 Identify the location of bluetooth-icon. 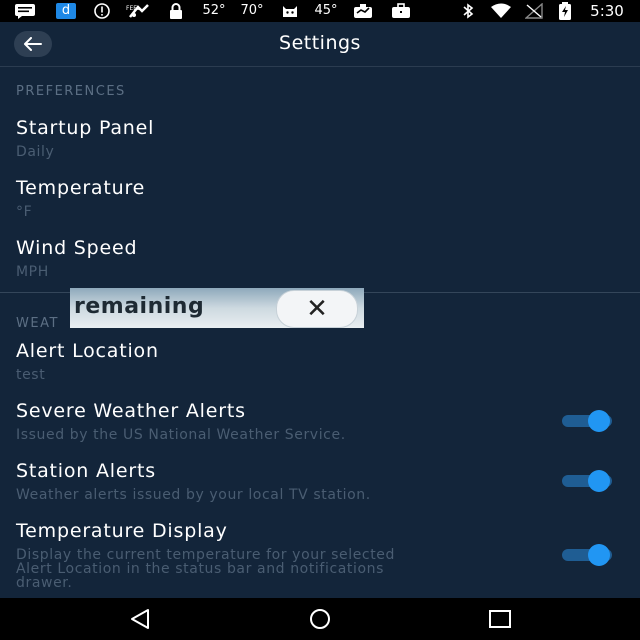
(468, 11).